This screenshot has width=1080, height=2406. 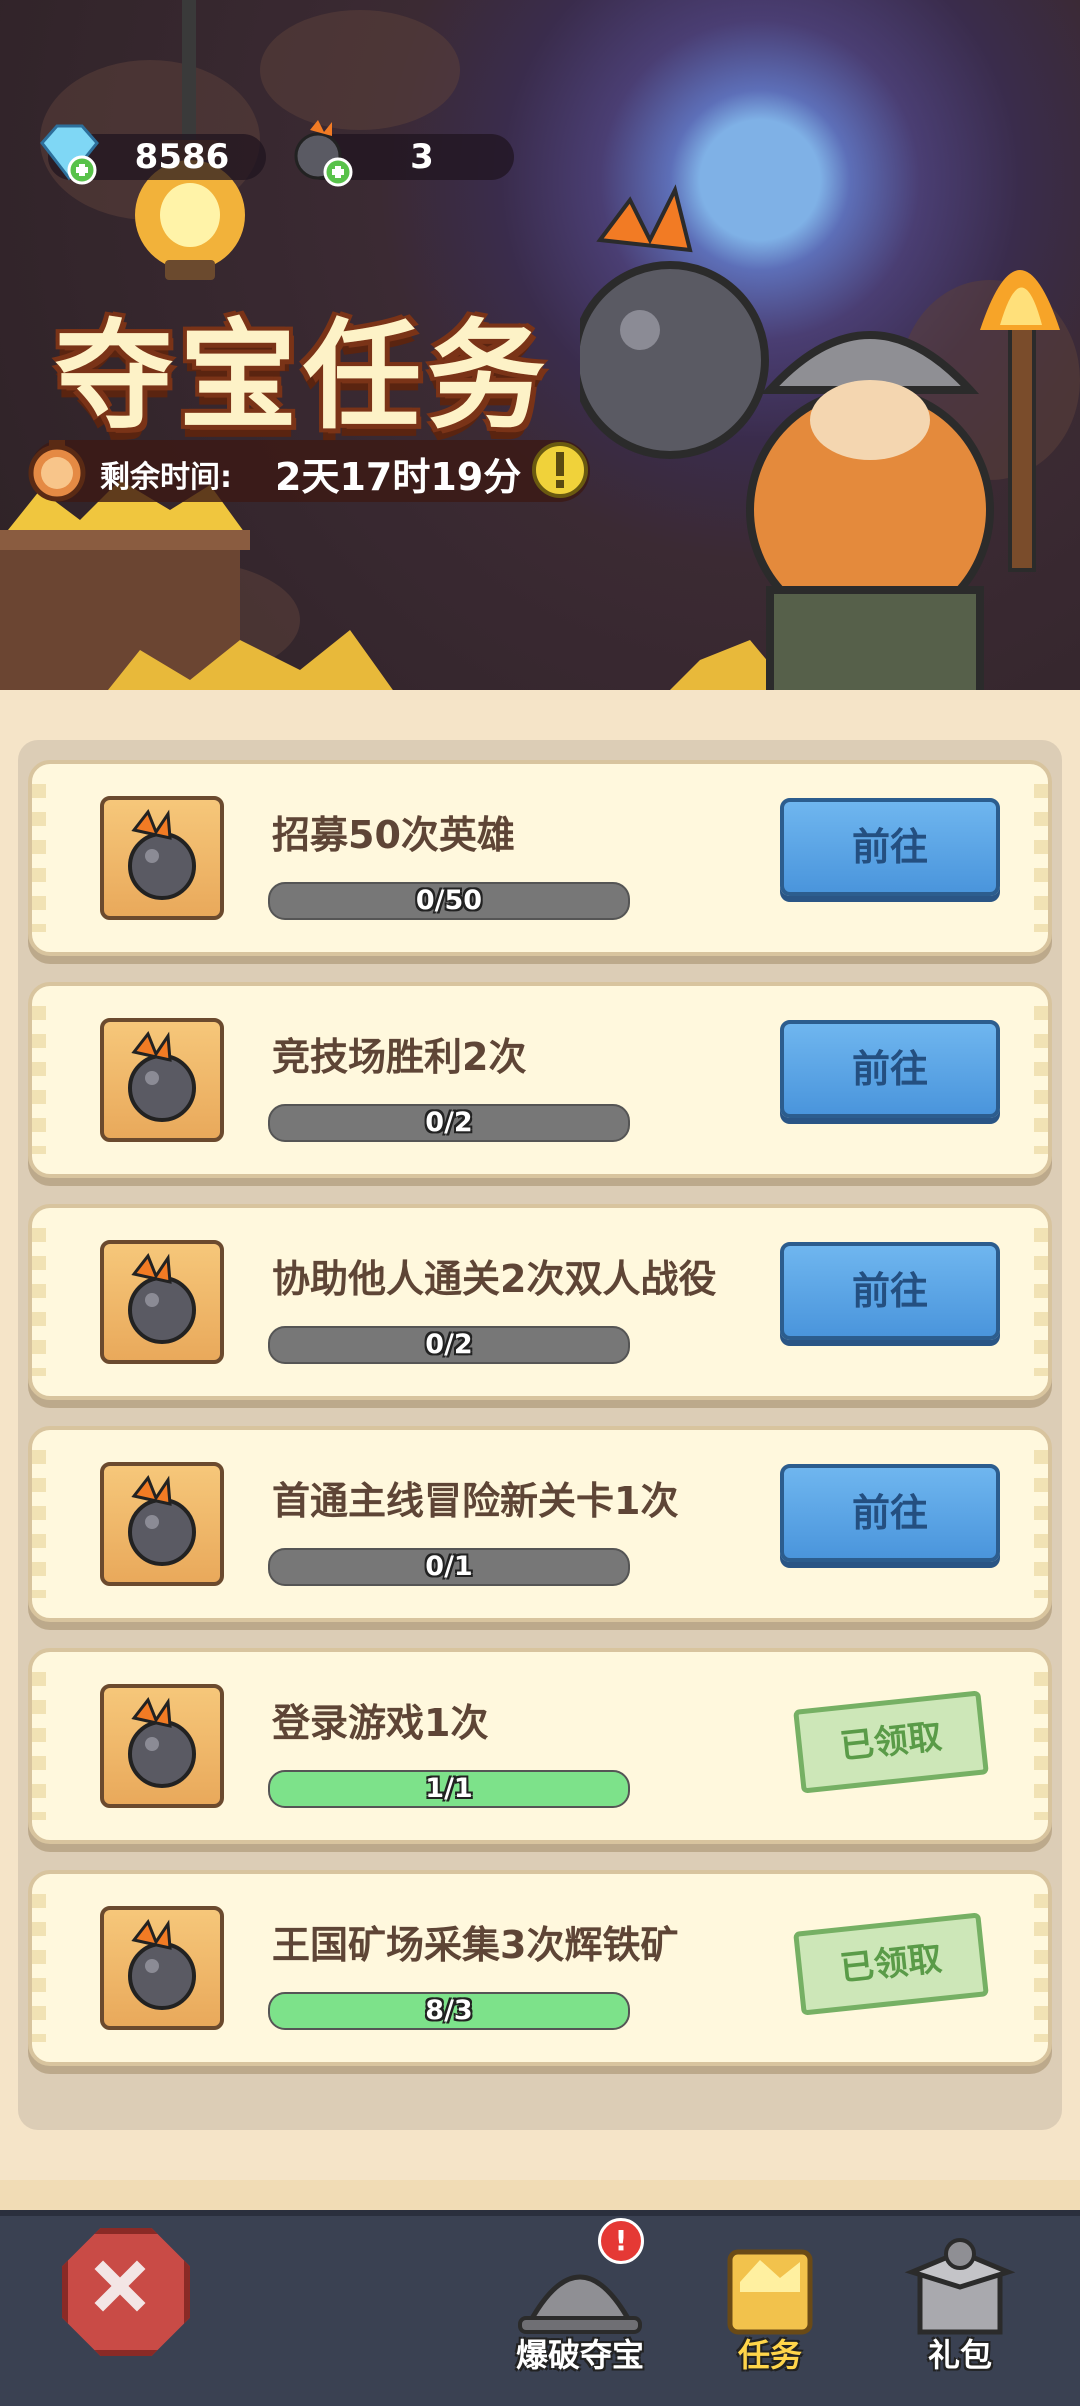 I want to click on task-name: 登录游戏1次, so click(x=380, y=1723).